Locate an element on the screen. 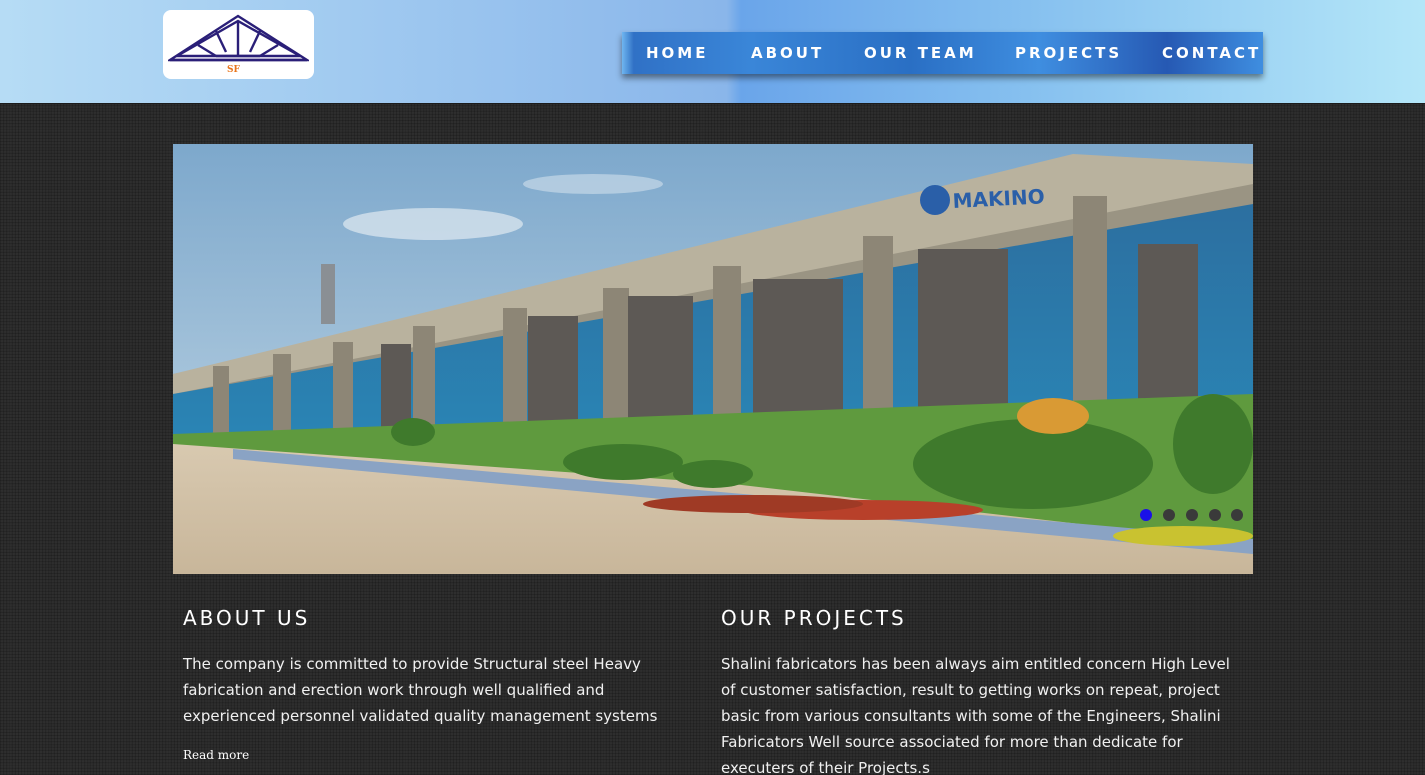 The image size is (1425, 775). projects-title: OUR PROJECTS is located at coordinates (814, 618).